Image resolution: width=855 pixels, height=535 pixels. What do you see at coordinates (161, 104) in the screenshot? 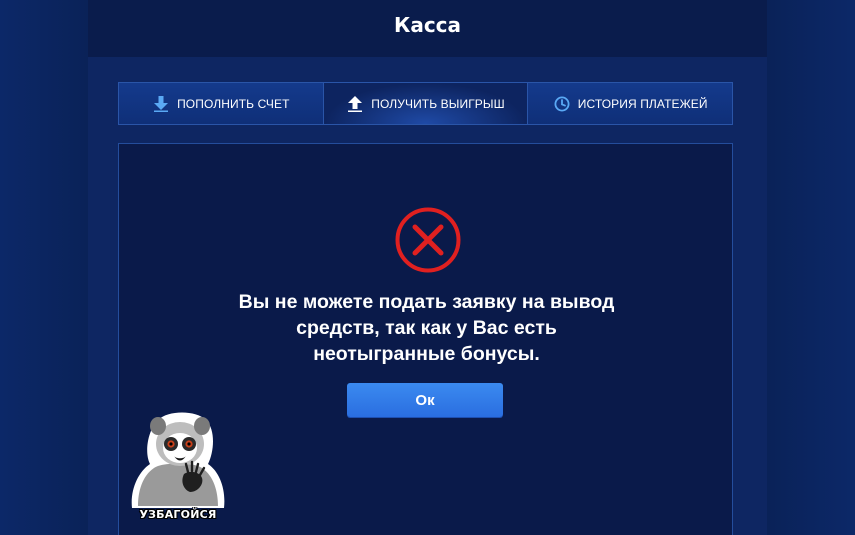
I see `arrow-down-icon` at bounding box center [161, 104].